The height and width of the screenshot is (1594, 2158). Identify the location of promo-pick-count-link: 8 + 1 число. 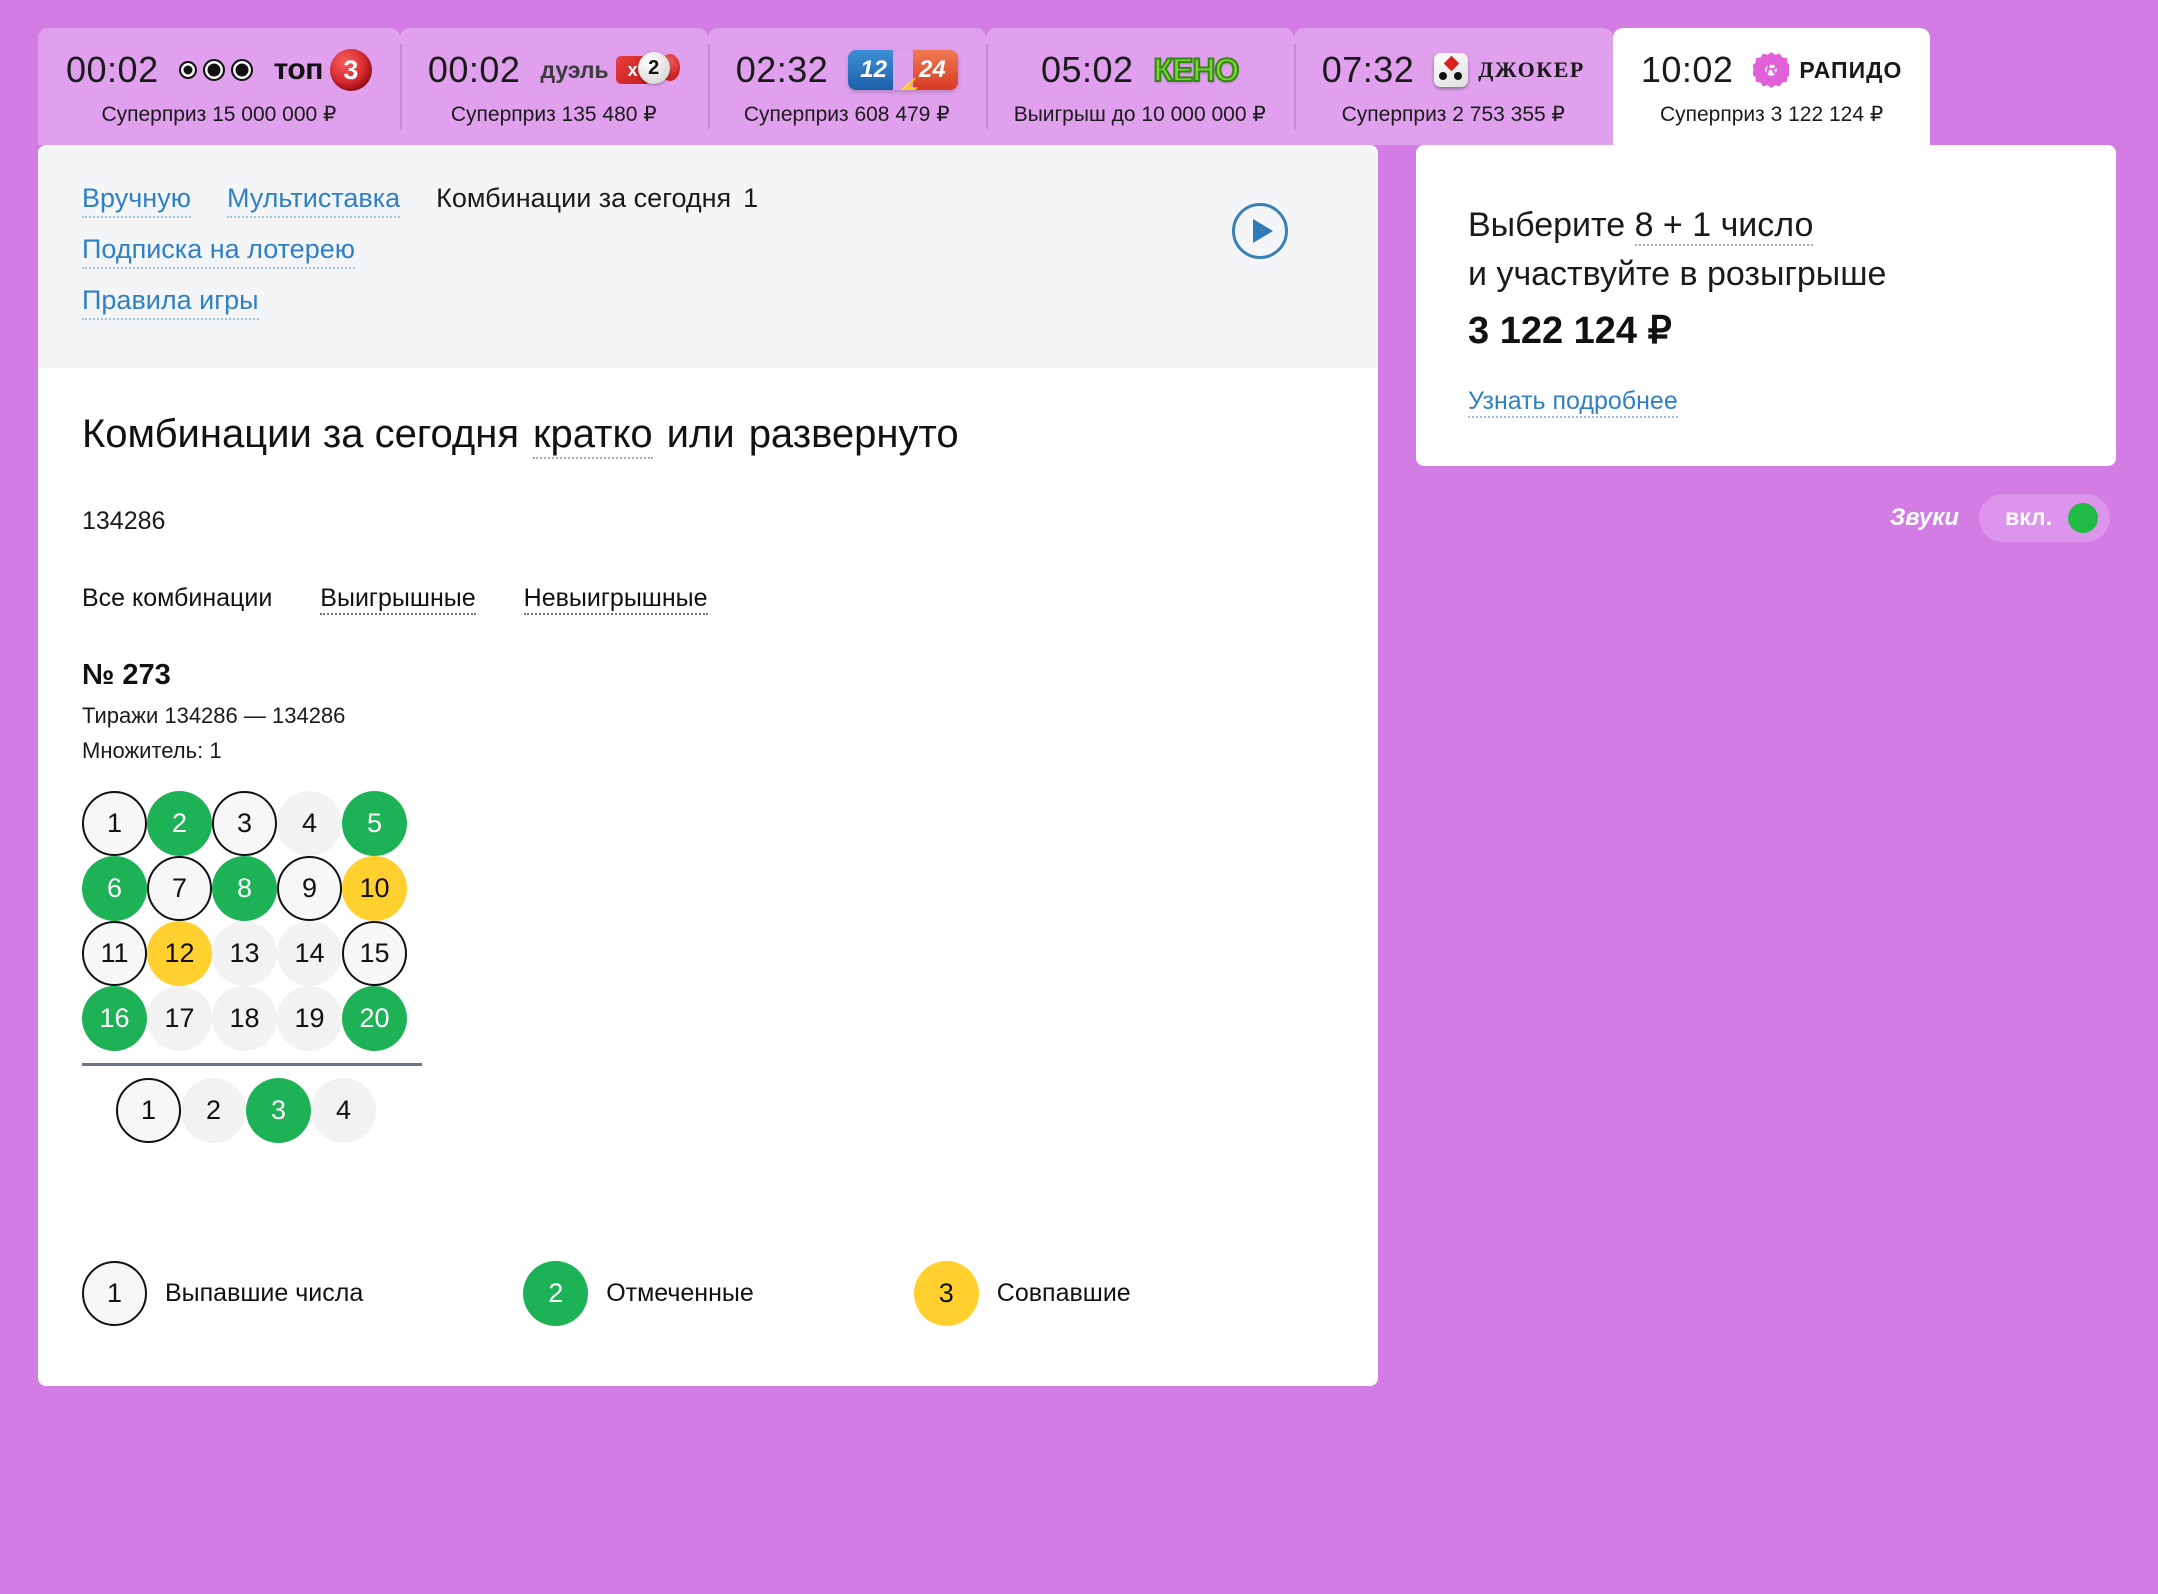
(1724, 226).